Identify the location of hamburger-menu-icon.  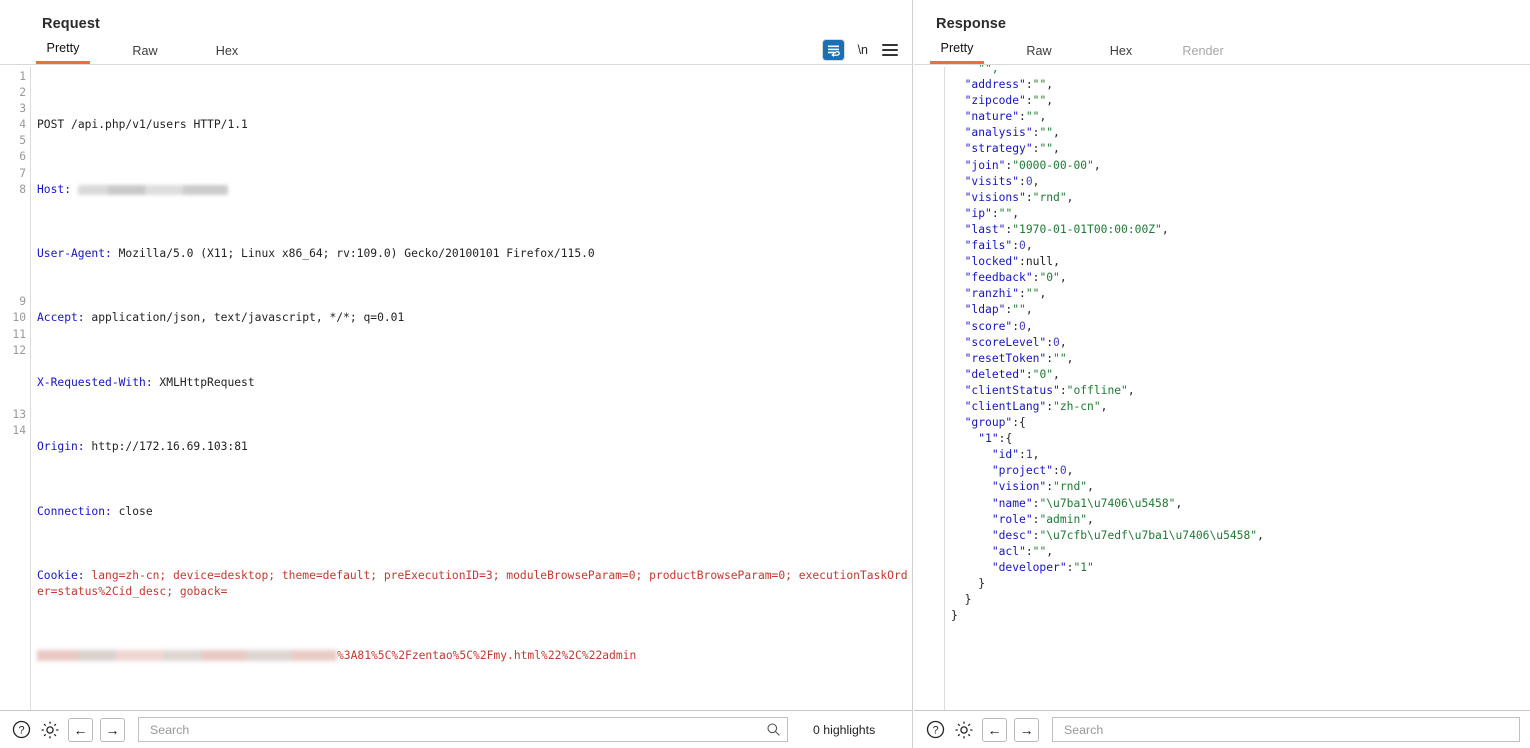
(890, 50).